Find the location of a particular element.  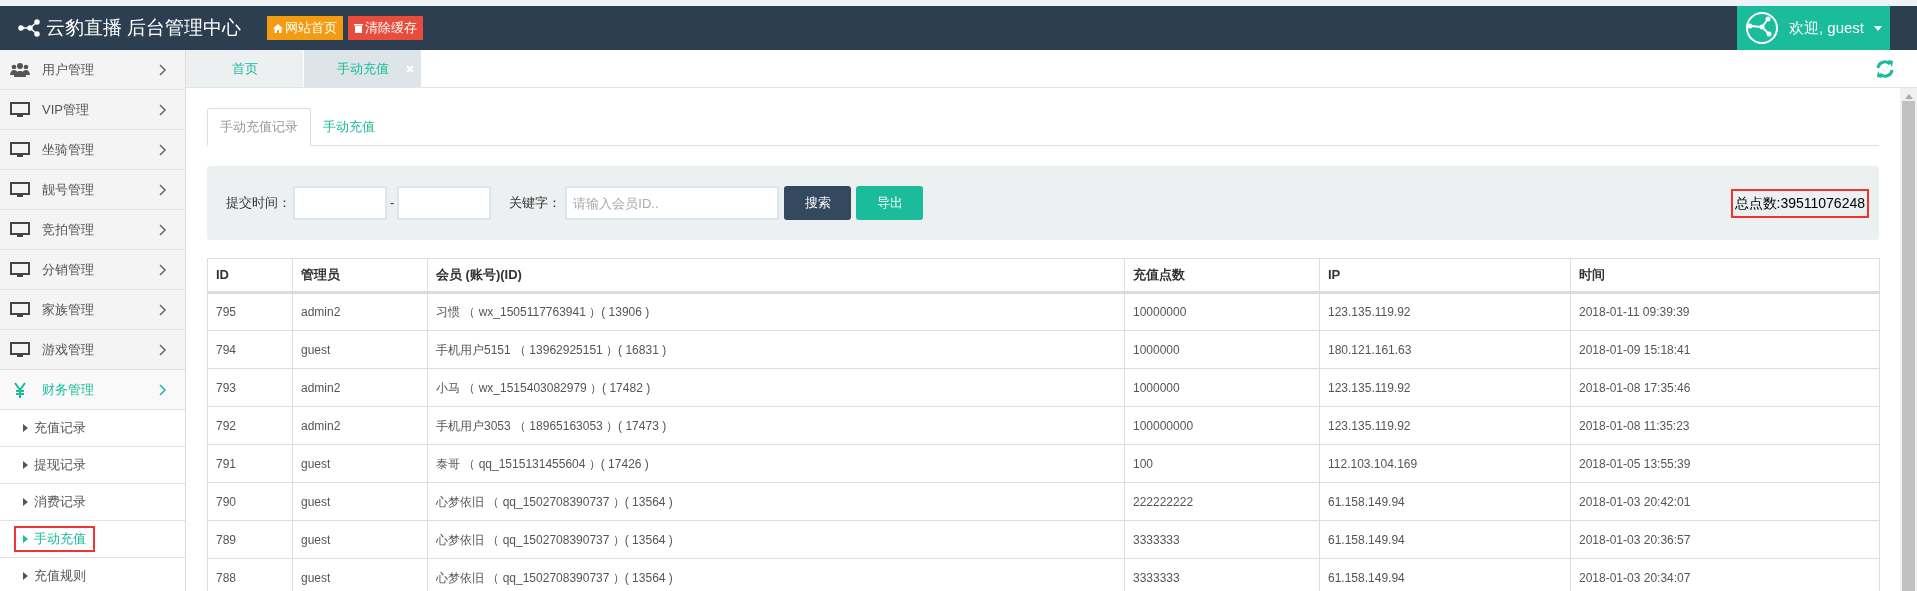

table-cell: 100 is located at coordinates (1222, 463).